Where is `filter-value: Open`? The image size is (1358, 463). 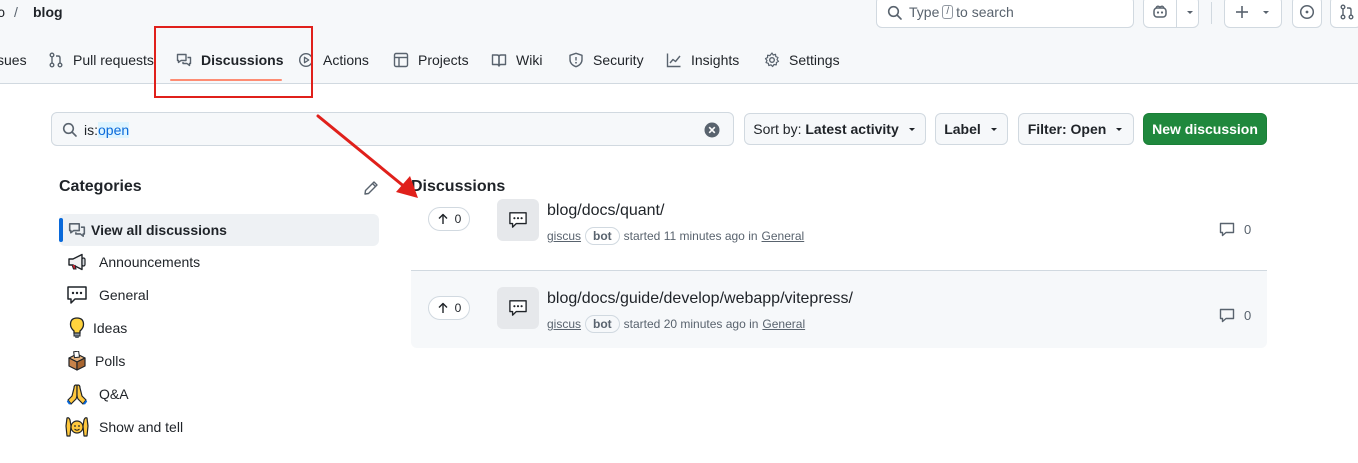
filter-value: Open is located at coordinates (1088, 129).